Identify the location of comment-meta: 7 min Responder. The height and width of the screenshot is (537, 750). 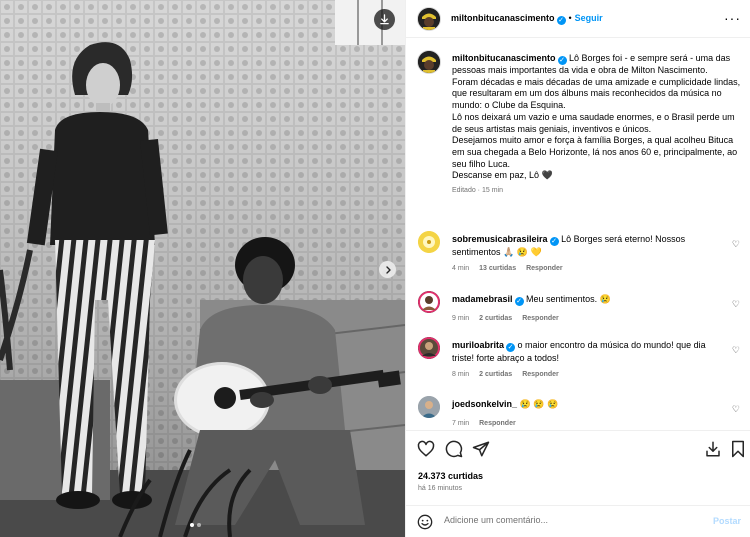
(587, 424).